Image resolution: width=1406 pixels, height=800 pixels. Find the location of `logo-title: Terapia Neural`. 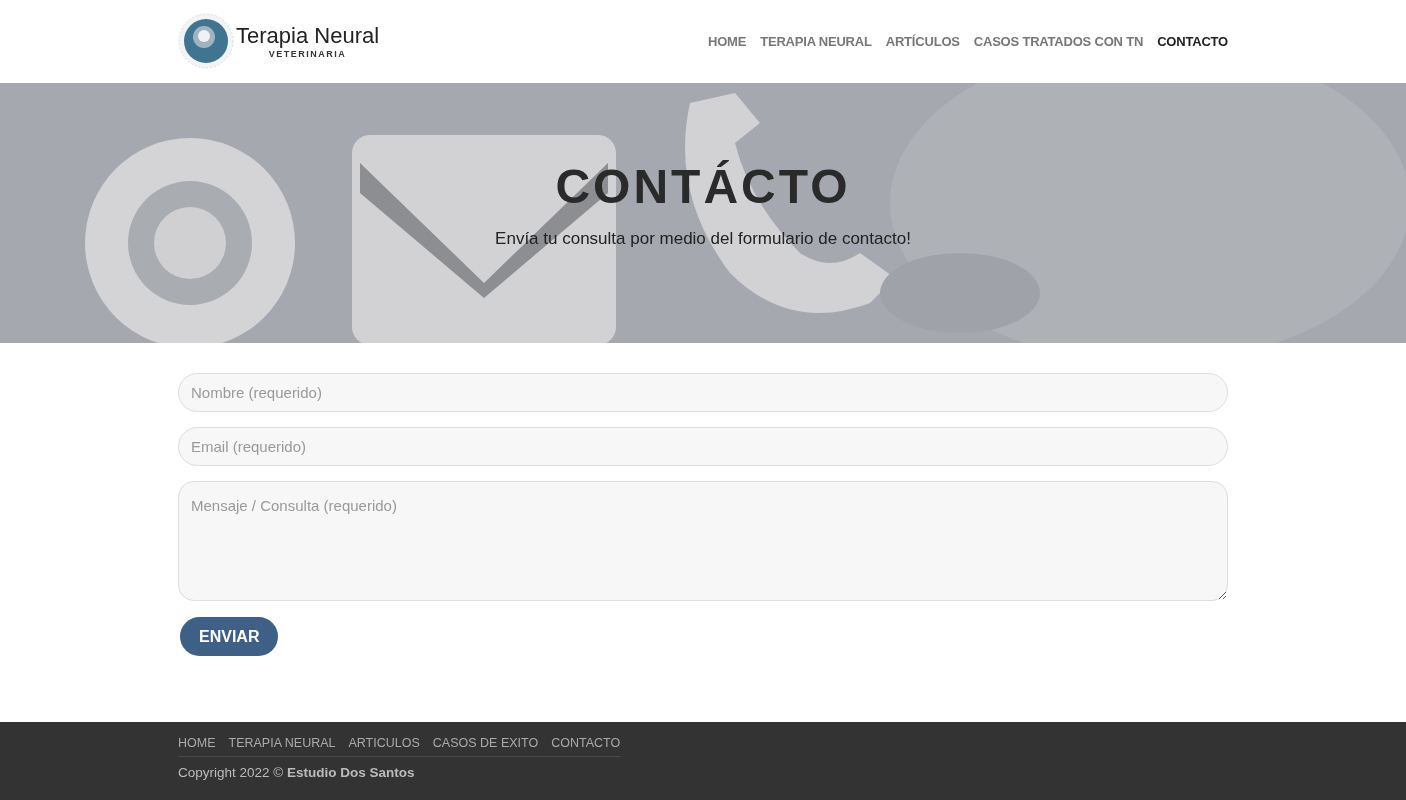

logo-title: Terapia Neural is located at coordinates (308, 35).